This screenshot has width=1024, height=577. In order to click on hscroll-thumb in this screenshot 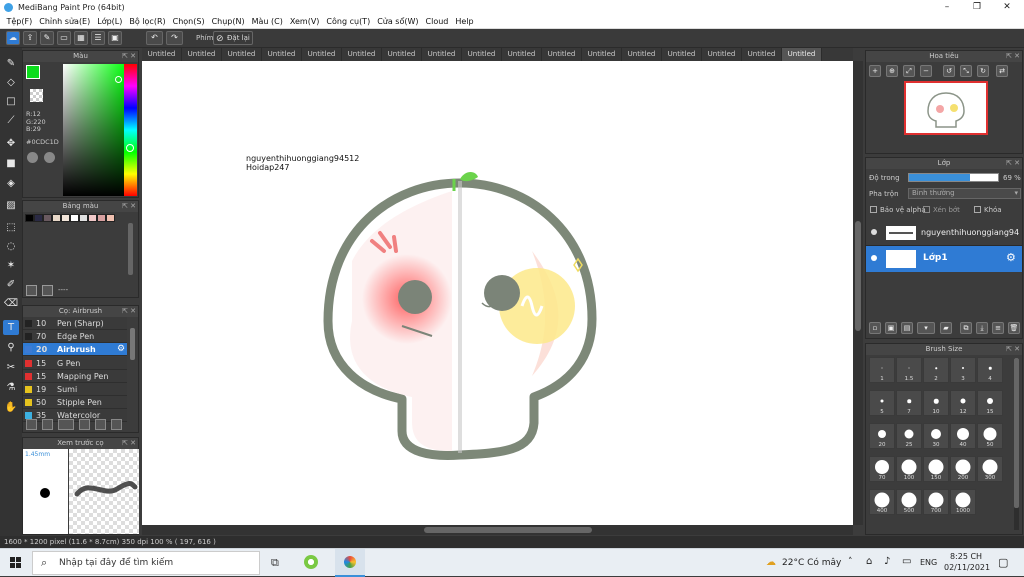, I will do `click(508, 530)`.